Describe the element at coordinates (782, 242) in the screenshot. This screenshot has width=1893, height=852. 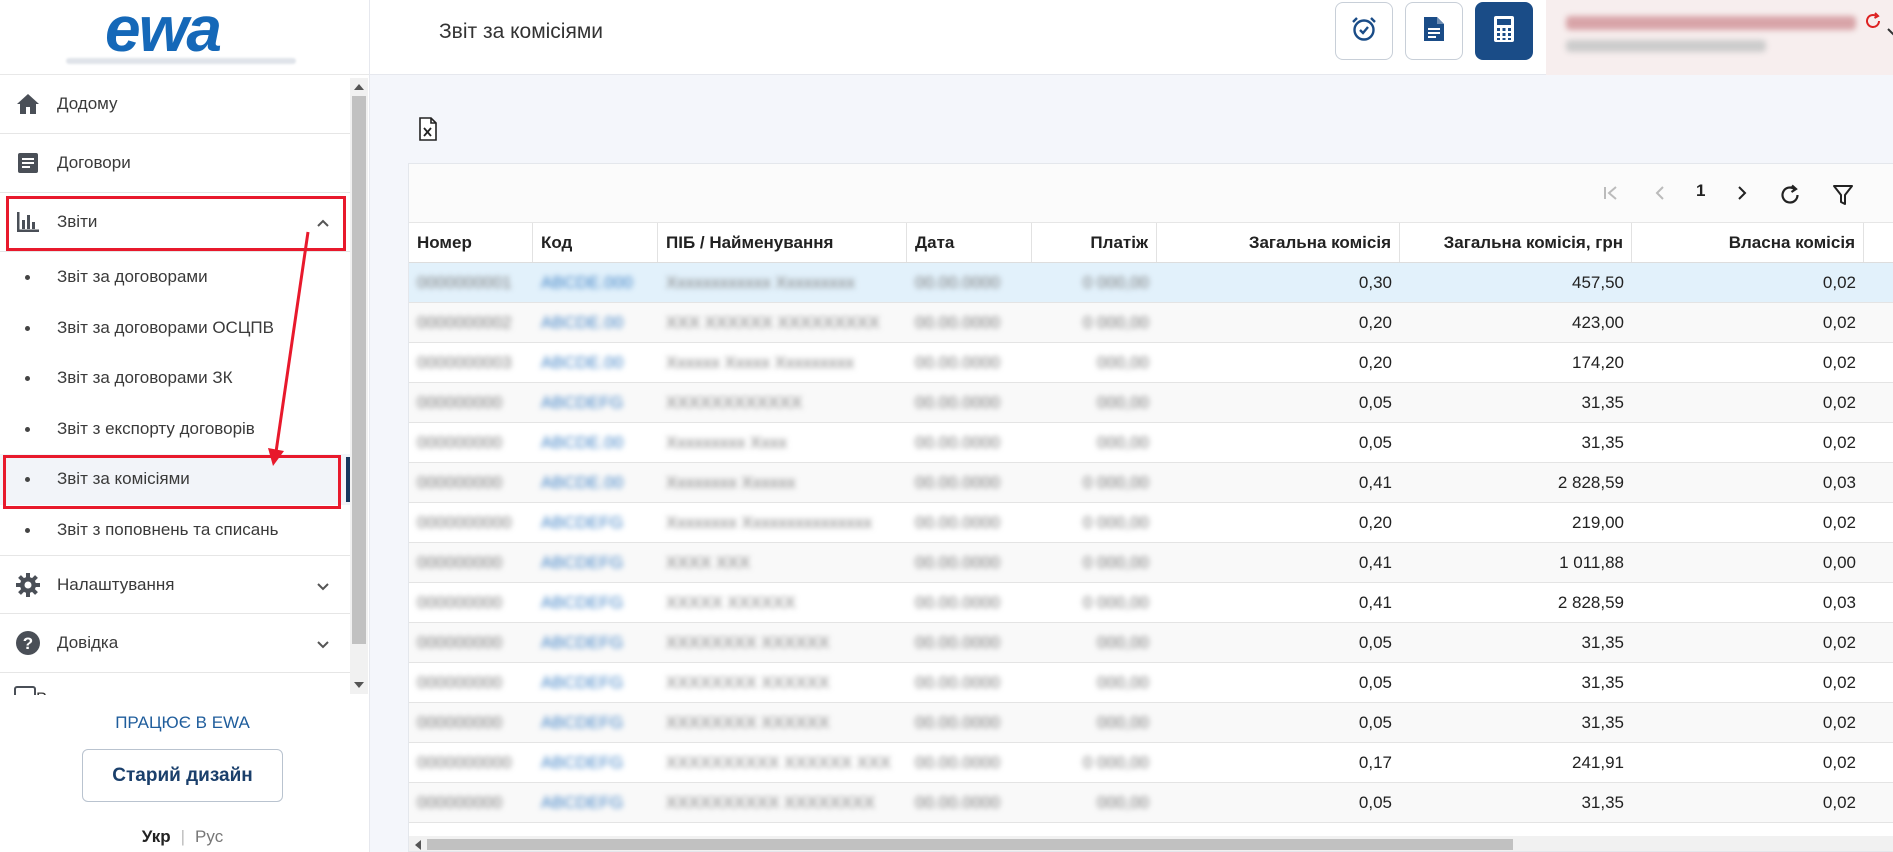
I see `column-header-name: ПІБ / Найменування` at that location.